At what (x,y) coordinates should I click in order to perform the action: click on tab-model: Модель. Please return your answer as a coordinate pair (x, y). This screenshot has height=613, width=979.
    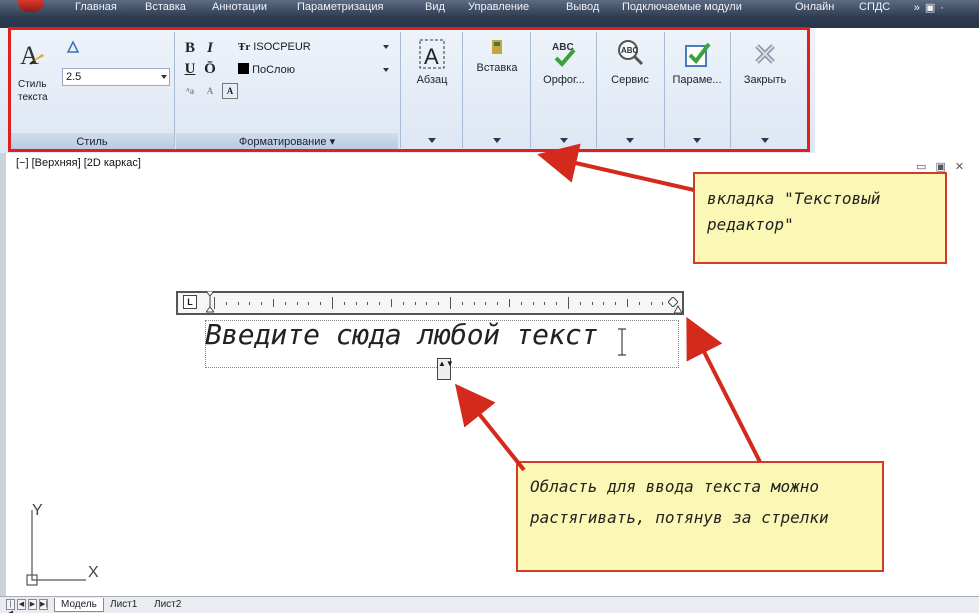
    Looking at the image, I should click on (79, 605).